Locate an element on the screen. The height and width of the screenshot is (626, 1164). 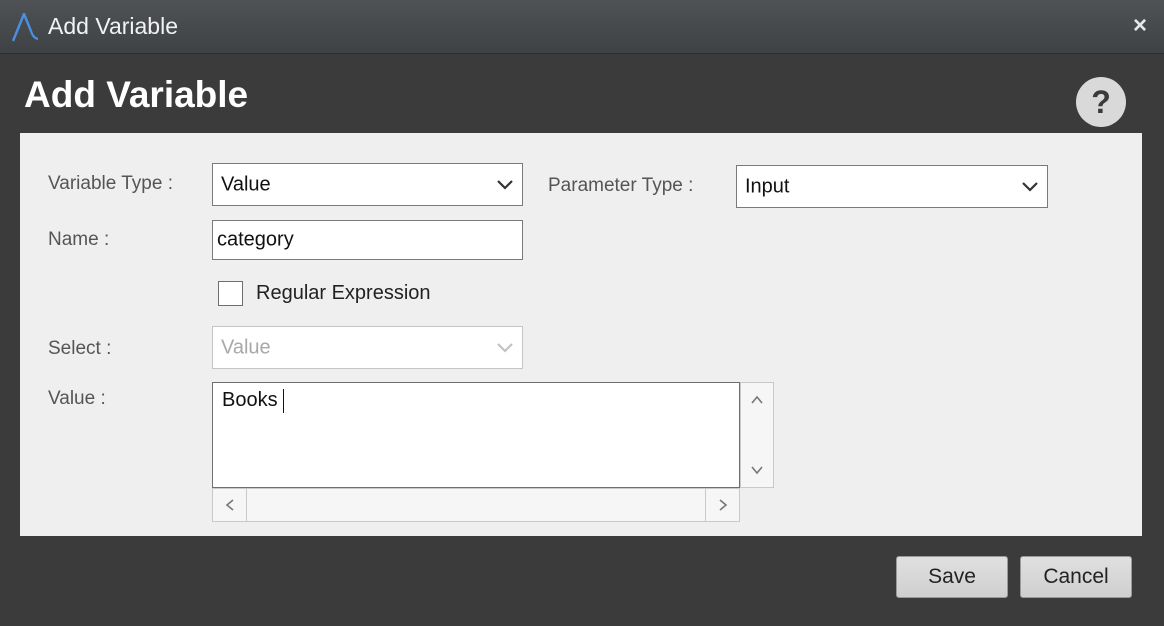
name-label: Name : is located at coordinates (79, 239).